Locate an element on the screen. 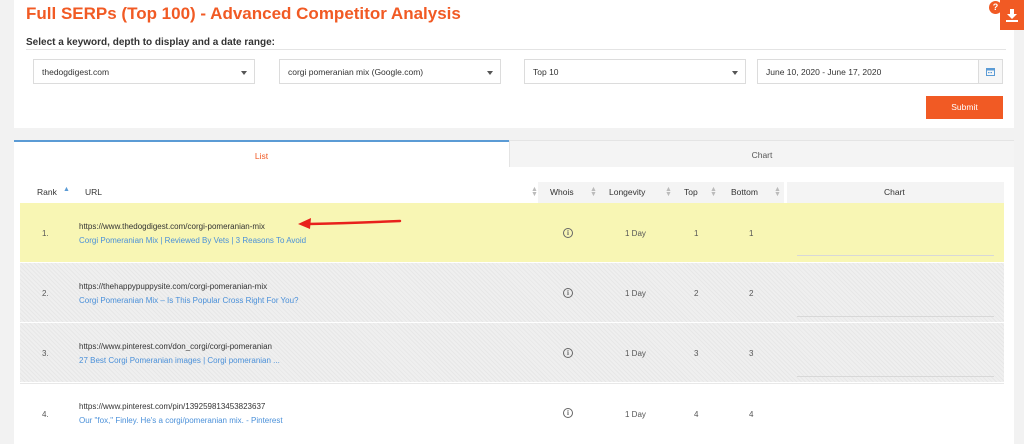 This screenshot has height=444, width=1024. calendar-icon is located at coordinates (990, 72).